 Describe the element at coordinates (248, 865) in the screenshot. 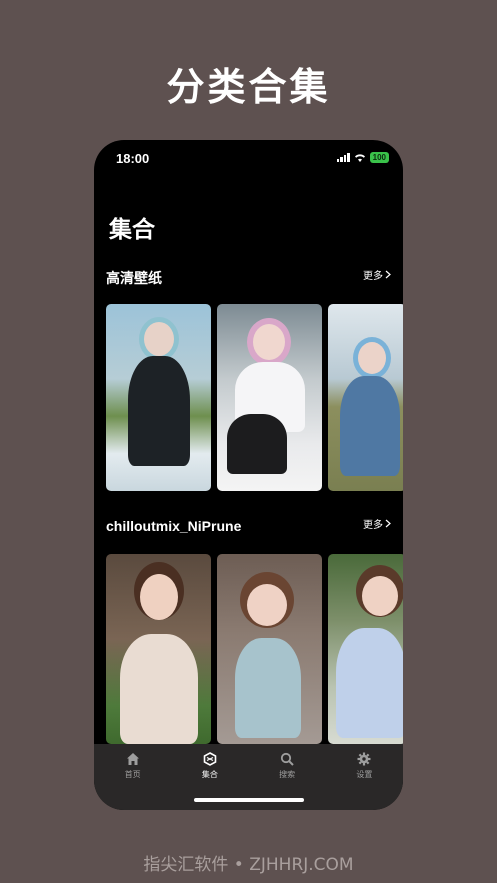

I see `watermark: 指尖汇软件 • ZJHHRJ.COM` at that location.